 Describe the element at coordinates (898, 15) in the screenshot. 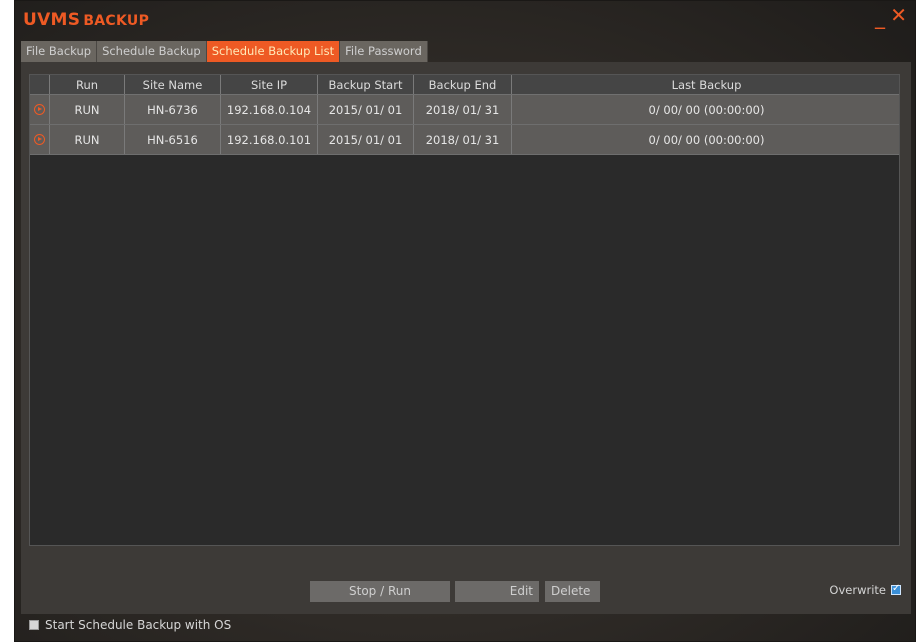

I see `close-icon: ✕` at that location.